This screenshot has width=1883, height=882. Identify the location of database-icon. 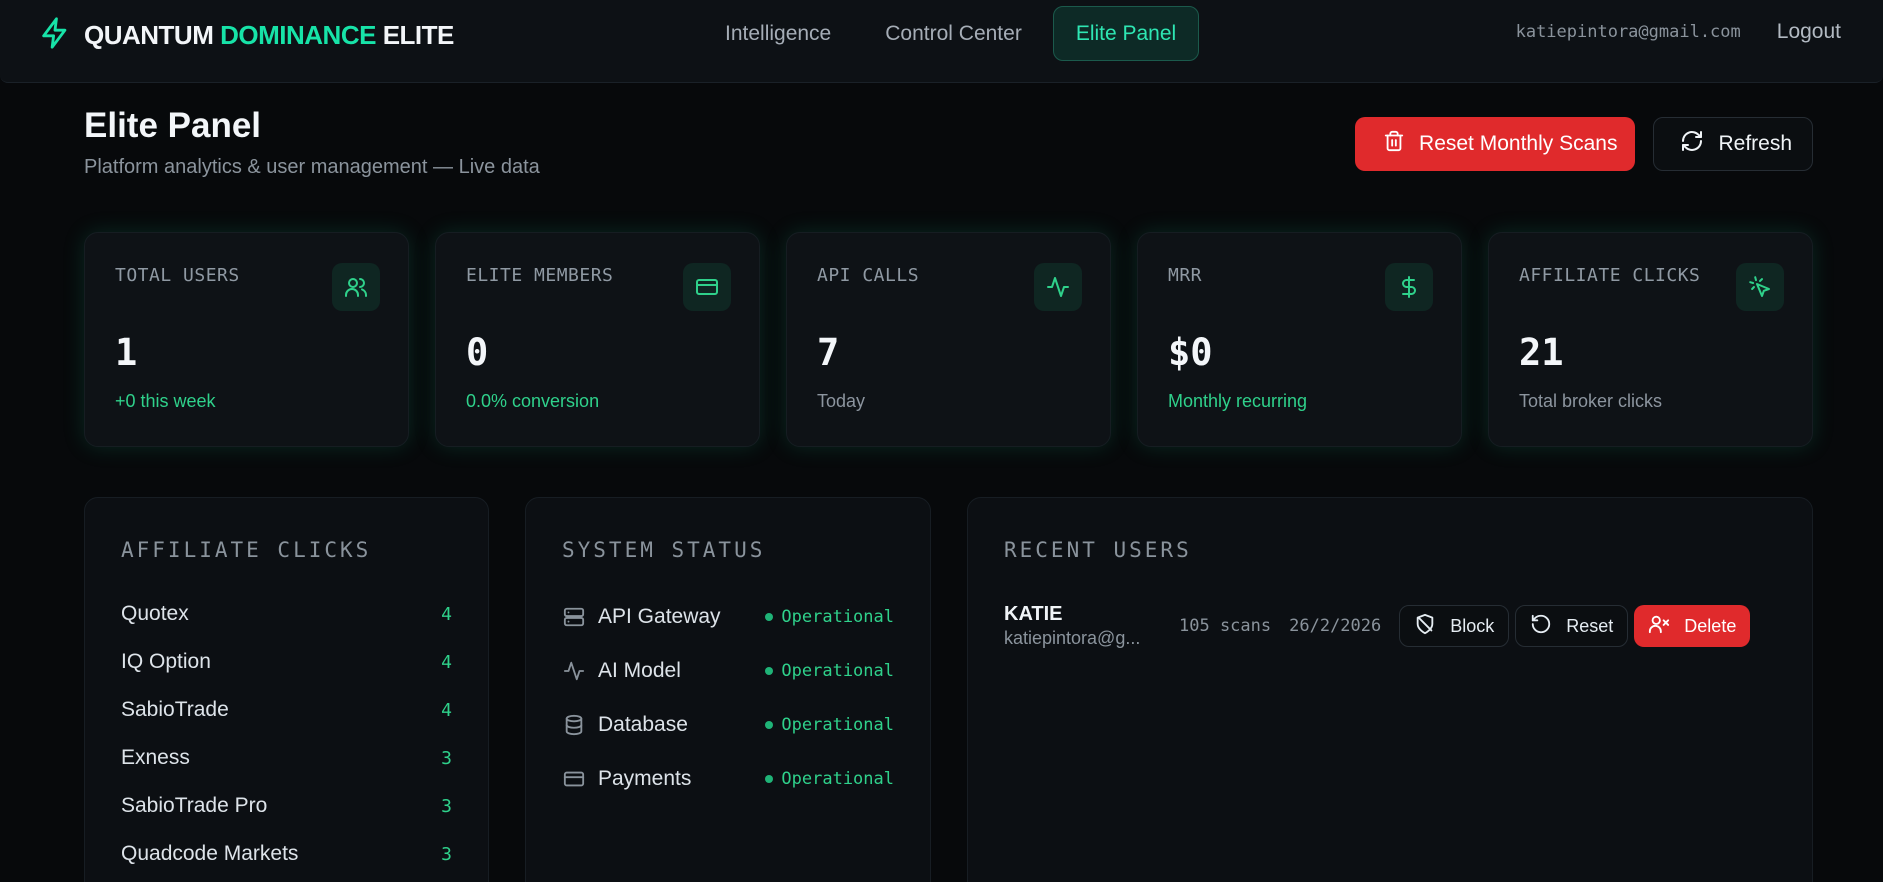
(574, 725).